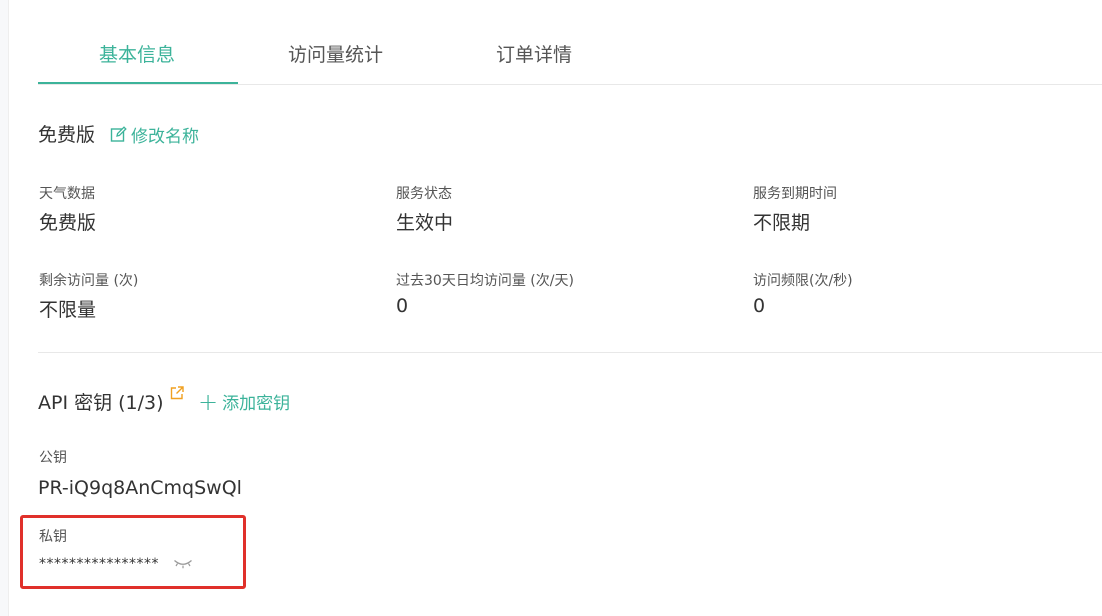  I want to click on service-status-label: 服务状态, so click(424, 194).